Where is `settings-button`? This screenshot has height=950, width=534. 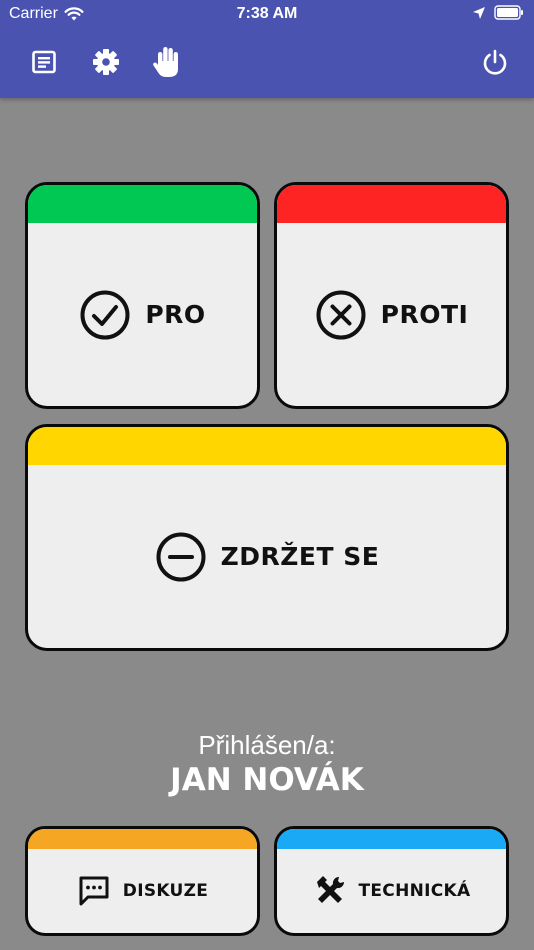
settings-button is located at coordinates (106, 62).